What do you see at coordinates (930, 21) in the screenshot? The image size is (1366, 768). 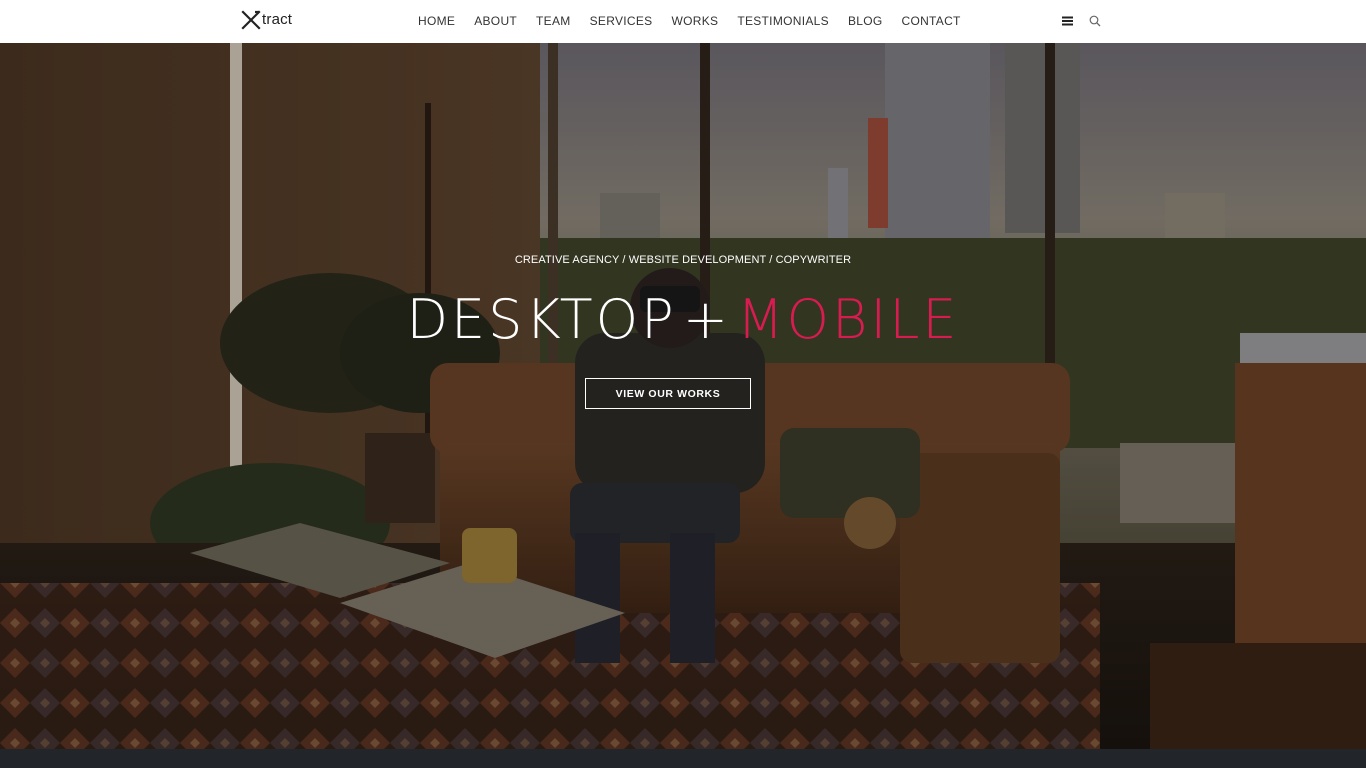 I see `nav-contact: CONTACT` at bounding box center [930, 21].